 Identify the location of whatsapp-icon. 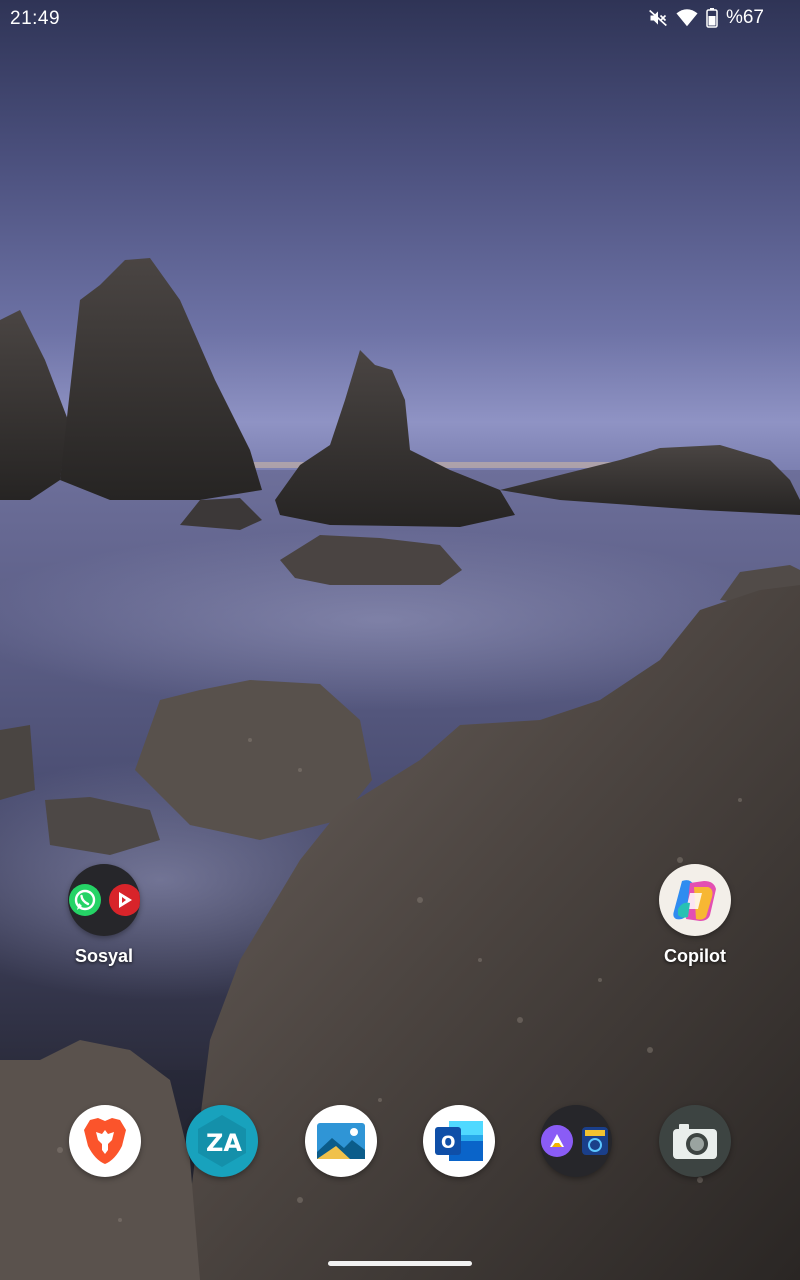
(85, 900).